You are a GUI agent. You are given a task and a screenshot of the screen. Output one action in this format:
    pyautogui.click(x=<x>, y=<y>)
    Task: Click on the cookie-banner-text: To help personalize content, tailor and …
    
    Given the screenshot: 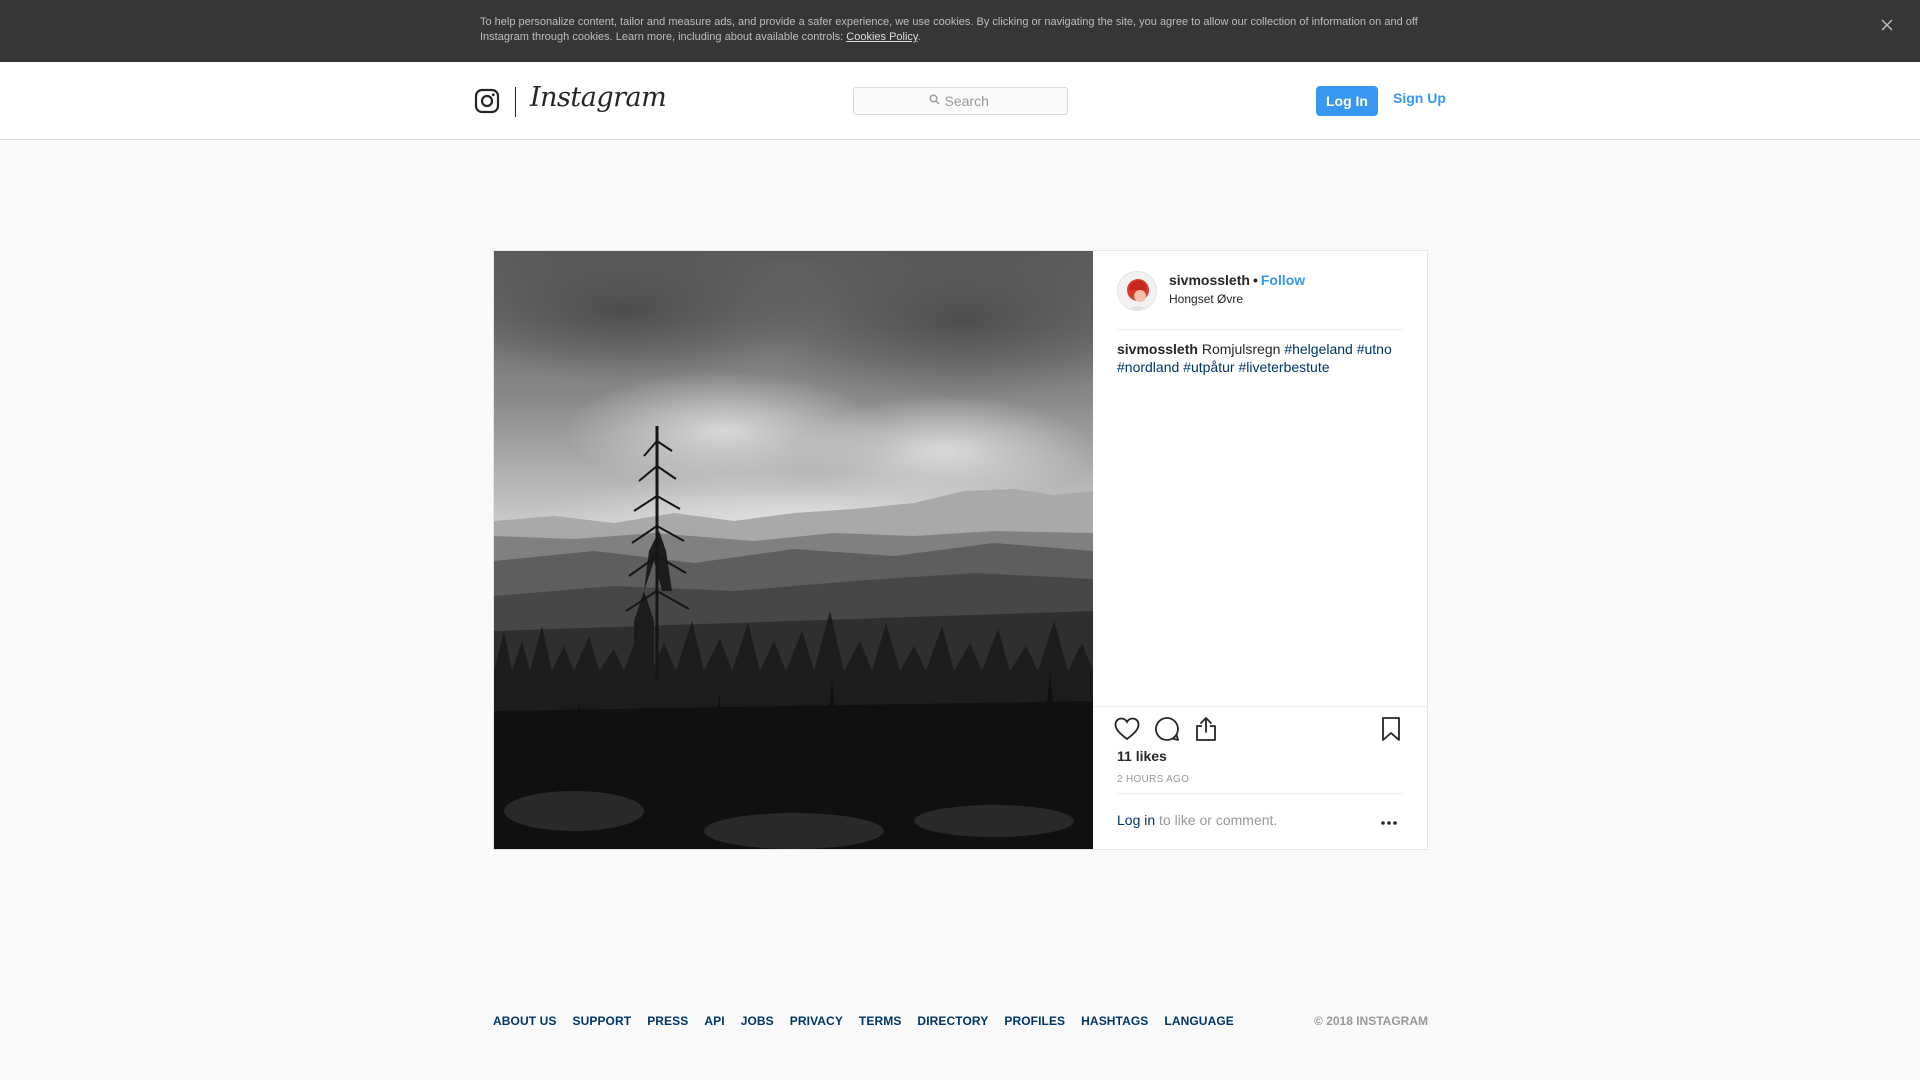 What is the action you would take?
    pyautogui.click(x=960, y=30)
    